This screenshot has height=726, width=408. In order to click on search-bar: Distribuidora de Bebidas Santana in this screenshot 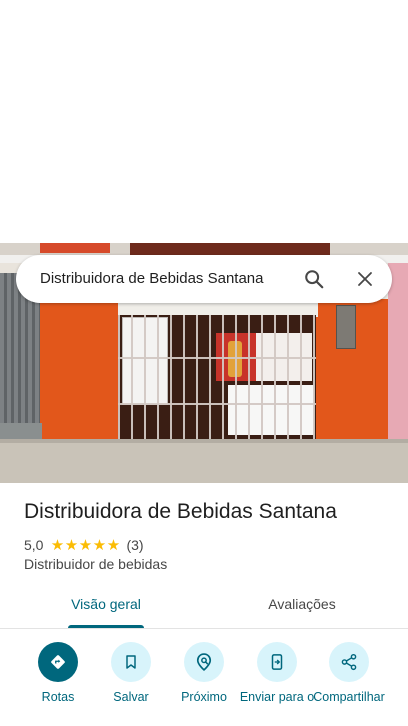, I will do `click(204, 279)`.